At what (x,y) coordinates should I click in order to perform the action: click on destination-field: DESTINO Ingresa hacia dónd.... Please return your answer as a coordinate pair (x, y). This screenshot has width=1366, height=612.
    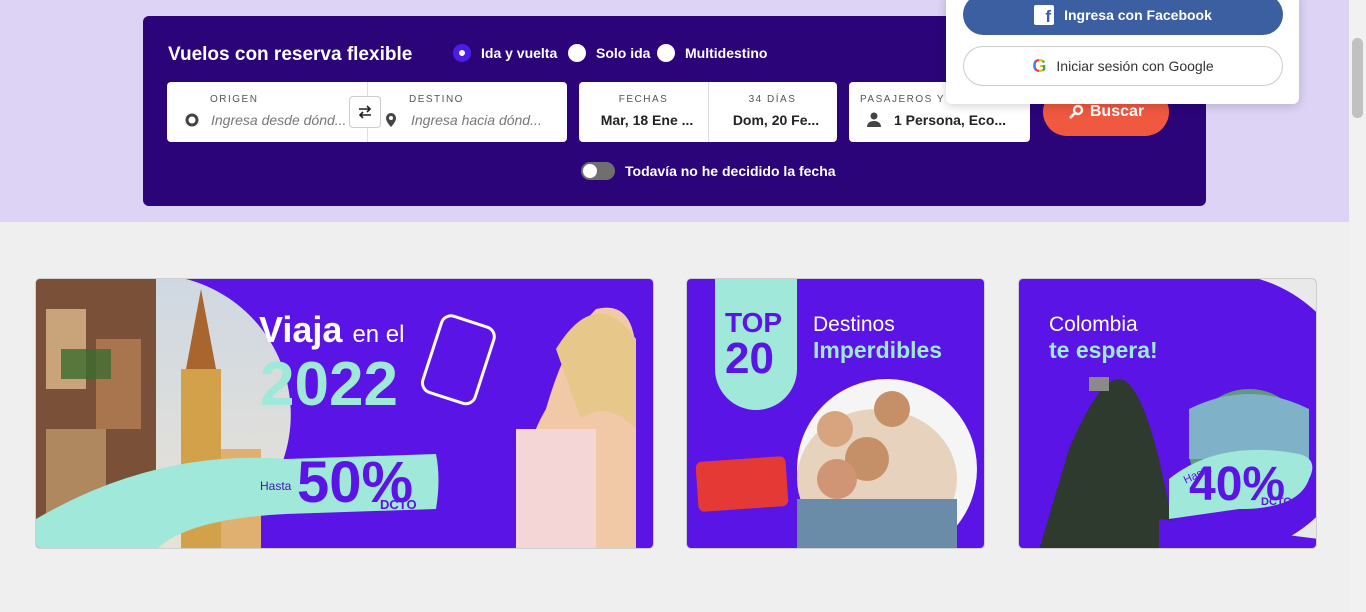
    Looking at the image, I should click on (467, 112).